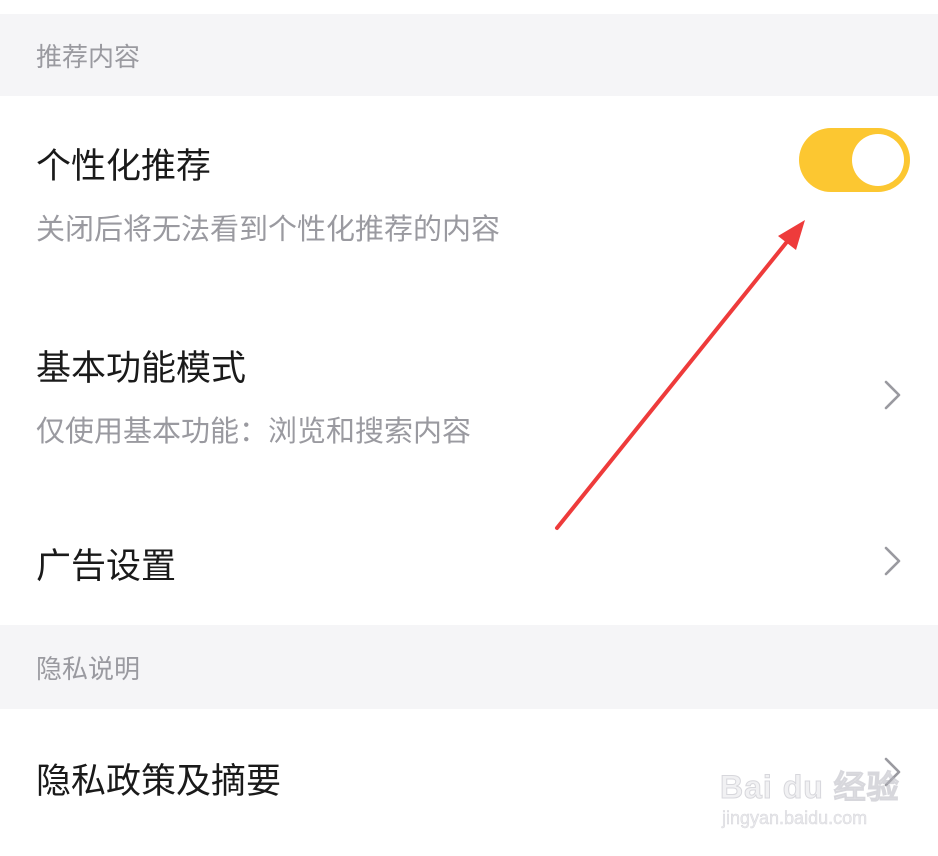 Image resolution: width=938 pixels, height=856 pixels. What do you see at coordinates (469, 667) in the screenshot?
I see `section-header-privacy: 隐私说明` at bounding box center [469, 667].